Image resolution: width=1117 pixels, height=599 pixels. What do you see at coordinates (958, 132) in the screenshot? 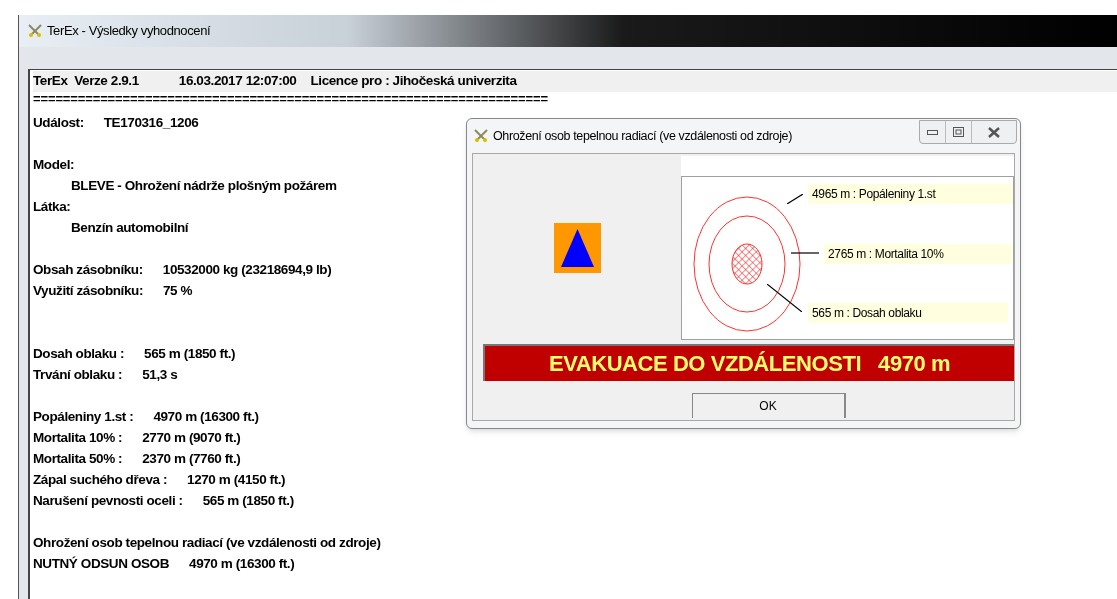
I see `maximize-icon` at bounding box center [958, 132].